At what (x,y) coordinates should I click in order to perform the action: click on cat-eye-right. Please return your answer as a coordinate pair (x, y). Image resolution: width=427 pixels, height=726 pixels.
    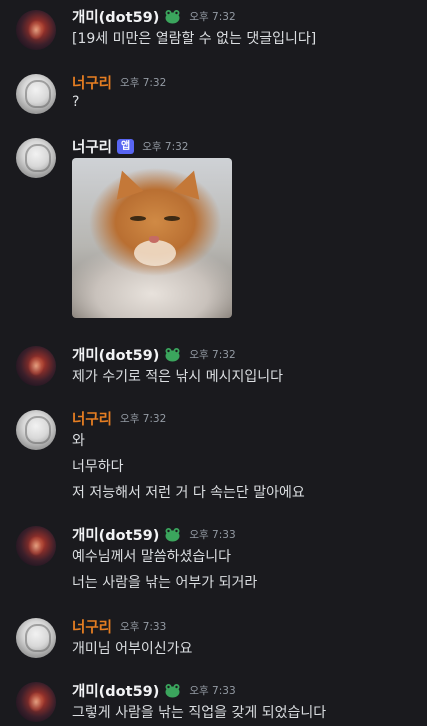
    Looking at the image, I should click on (172, 218).